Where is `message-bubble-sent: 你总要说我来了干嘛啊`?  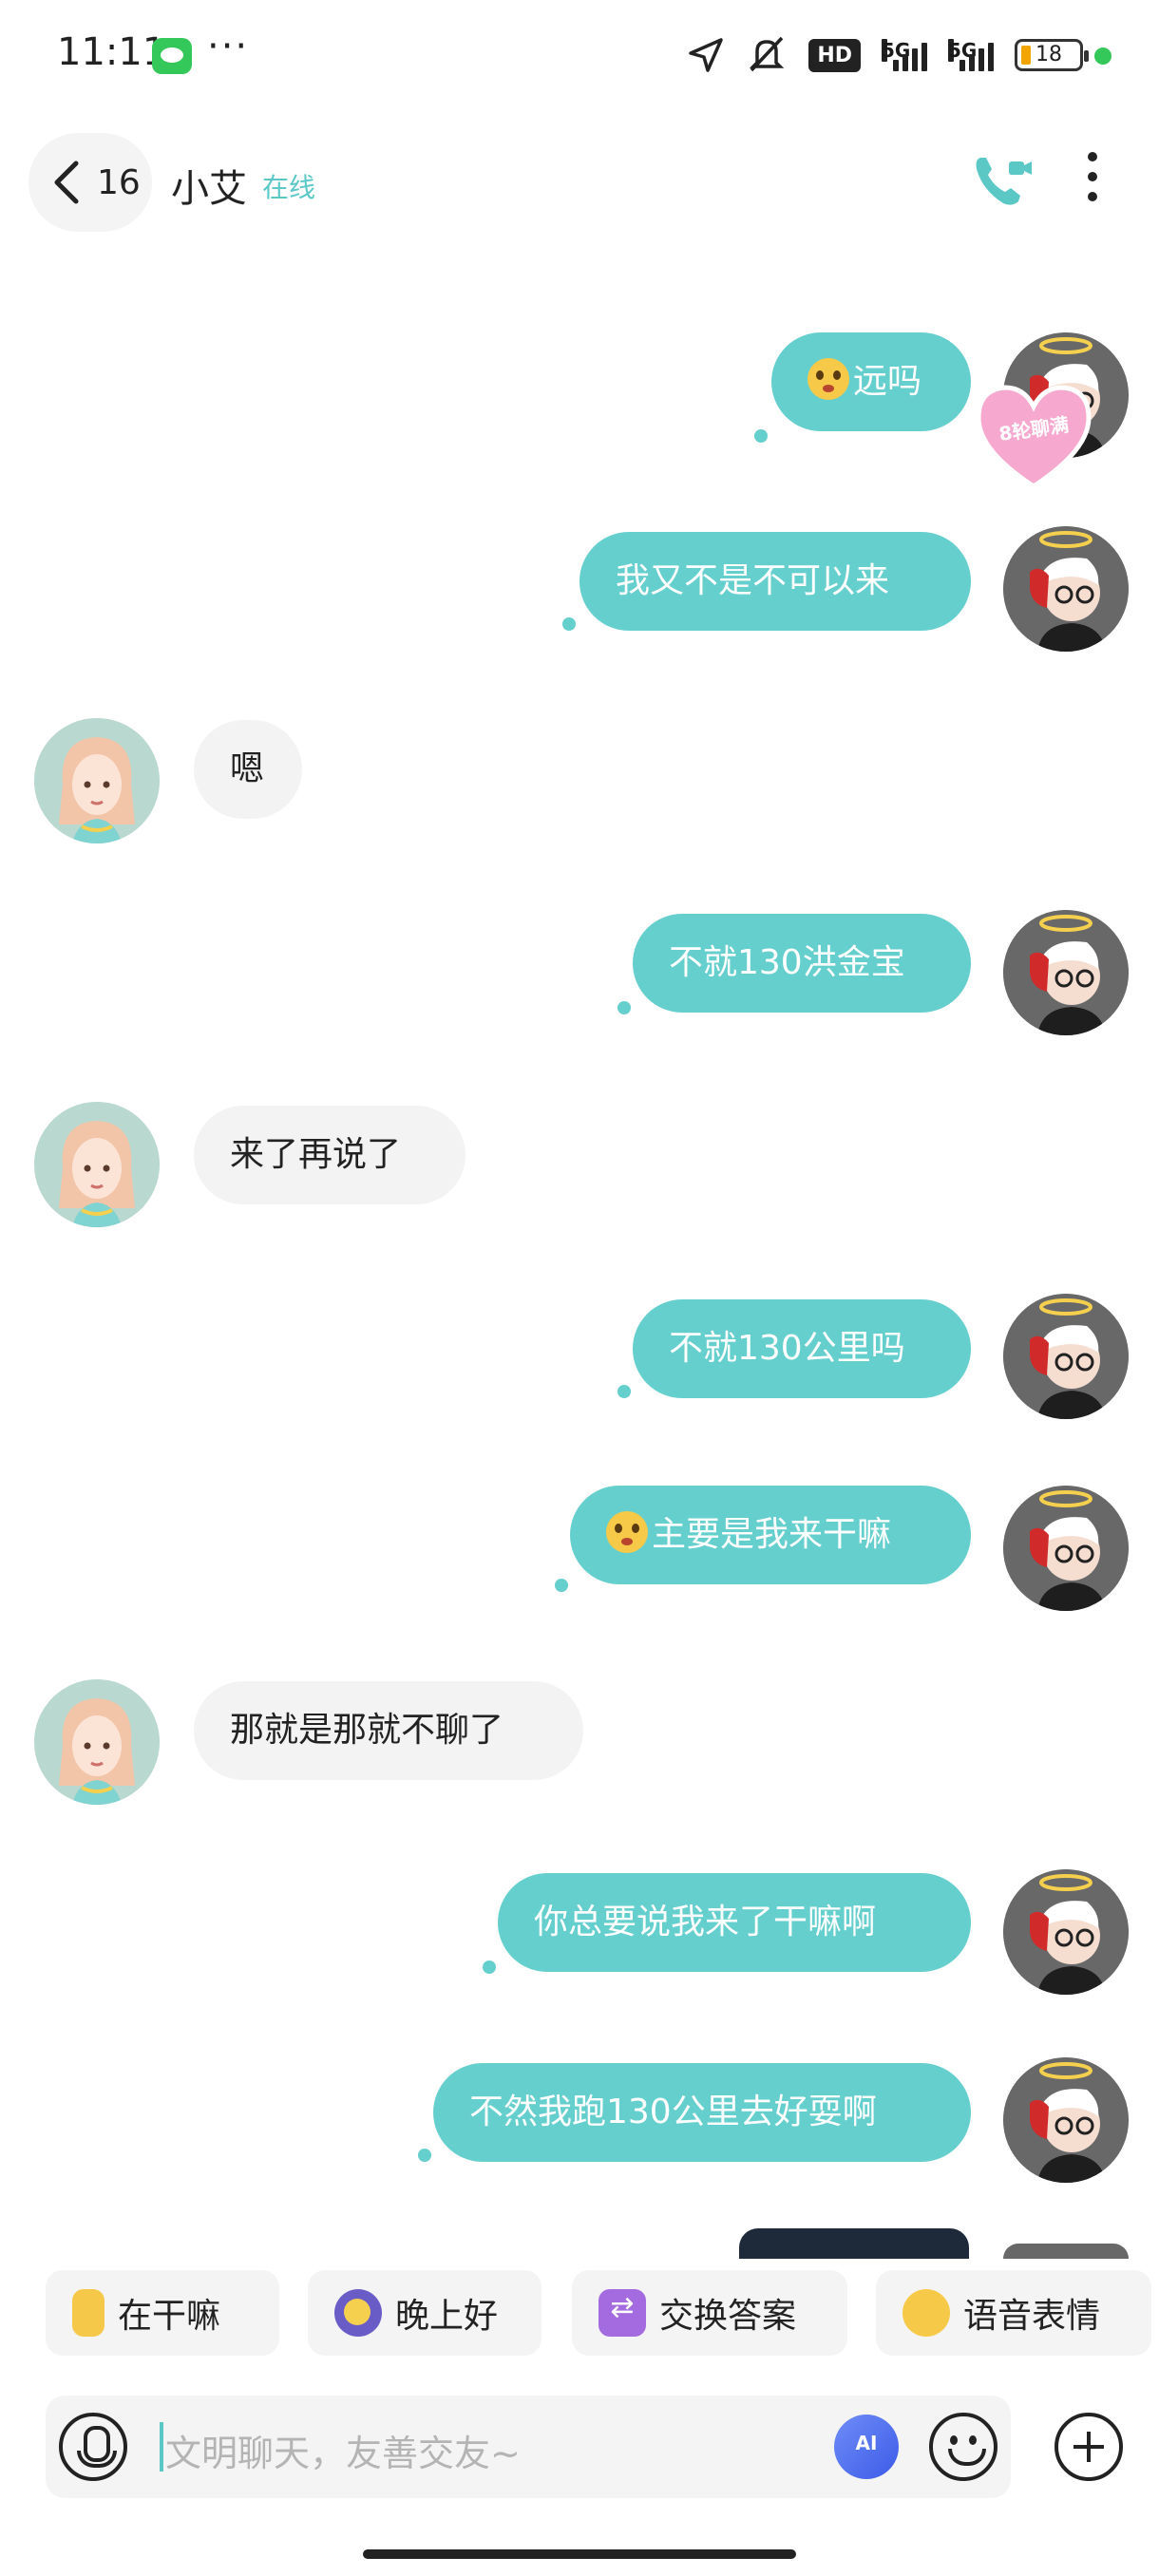
message-bubble-sent: 你总要说我来了干嘛啊 is located at coordinates (734, 1922).